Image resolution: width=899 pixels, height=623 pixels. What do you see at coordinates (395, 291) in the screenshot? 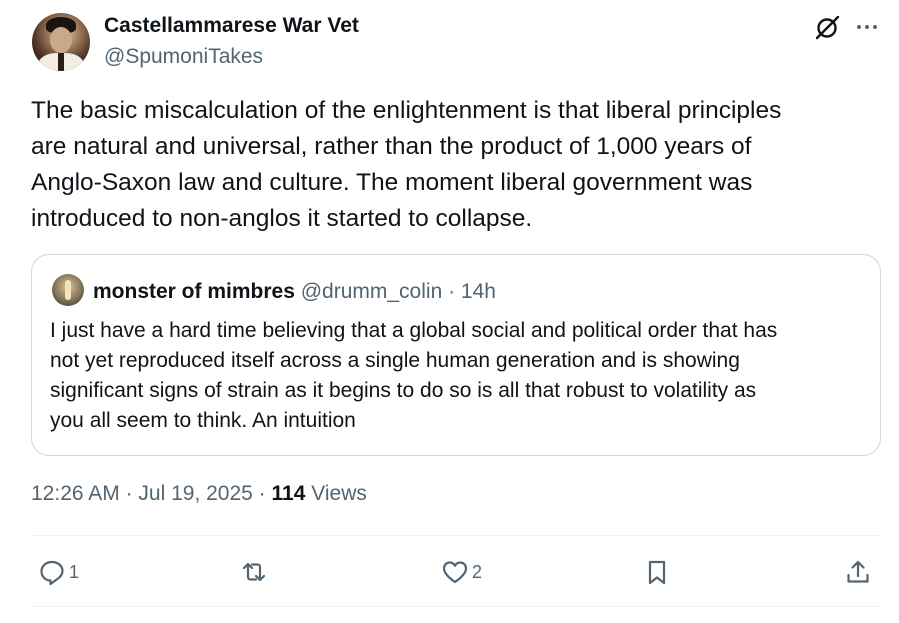
I see `quote-author-meta: @drumm_colin · 14h` at bounding box center [395, 291].